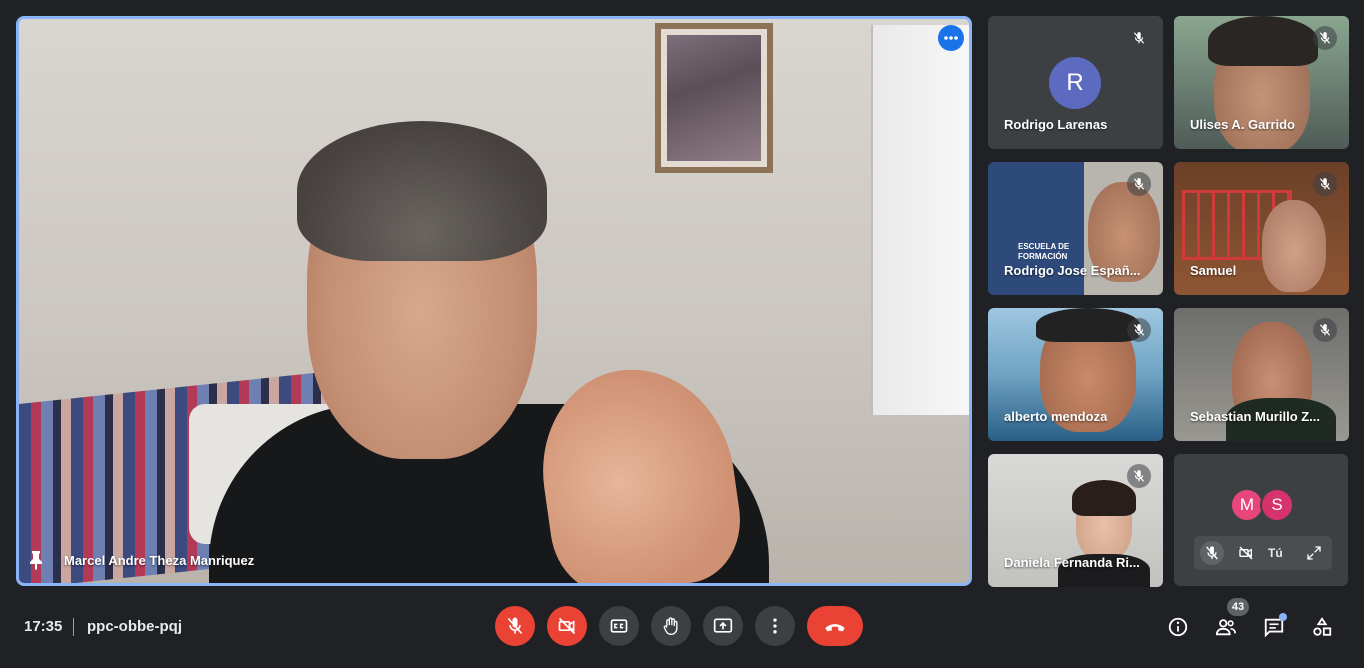 The height and width of the screenshot is (668, 1364). I want to click on participant-name: alberto mendoza, so click(1056, 416).